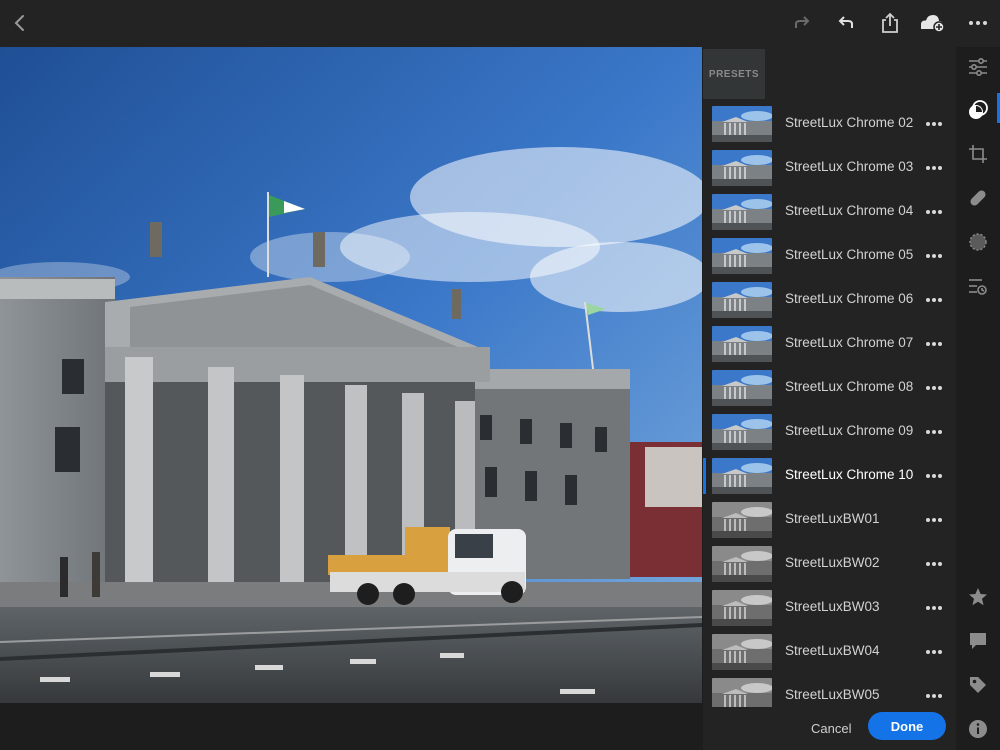 The image size is (1000, 750). I want to click on preset-name: StreetLux Chrome 05, so click(849, 254).